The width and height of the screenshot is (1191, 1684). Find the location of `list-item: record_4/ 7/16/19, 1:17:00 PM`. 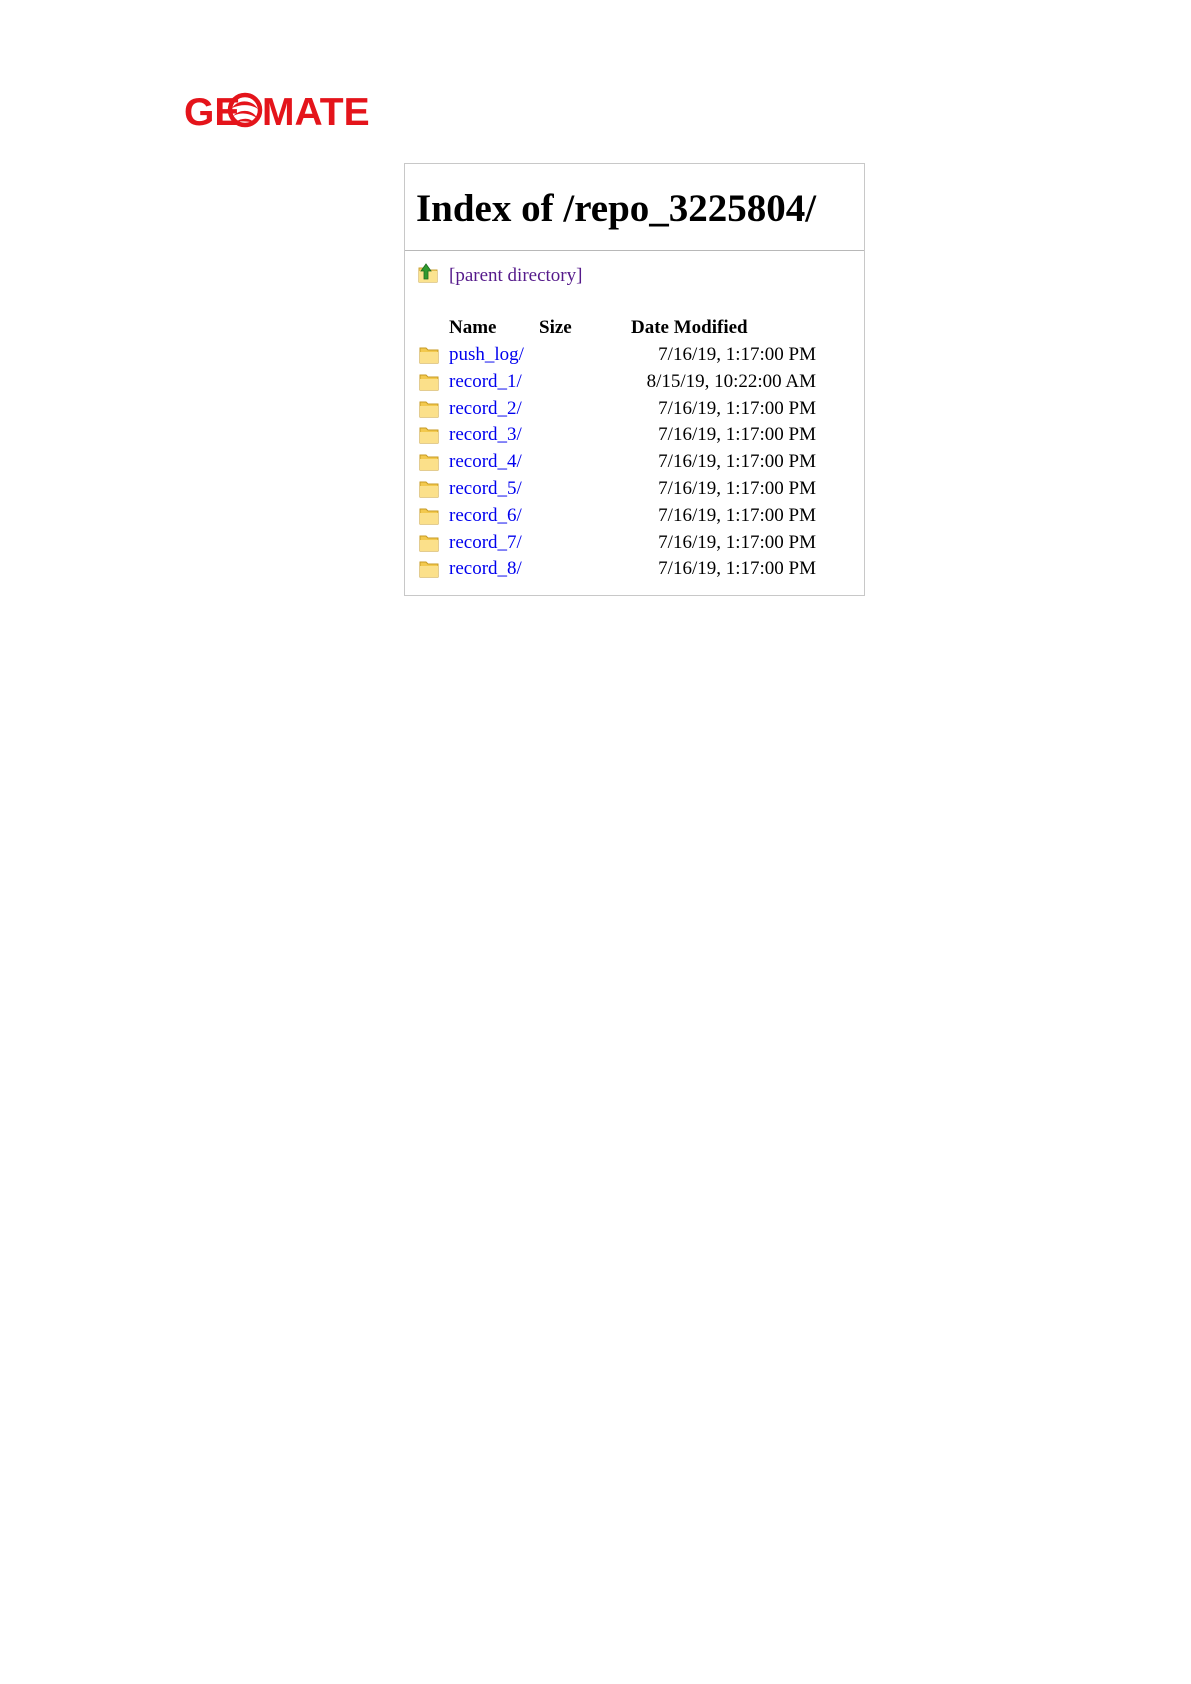

list-item: record_4/ 7/16/19, 1:17:00 PM is located at coordinates (634, 462).